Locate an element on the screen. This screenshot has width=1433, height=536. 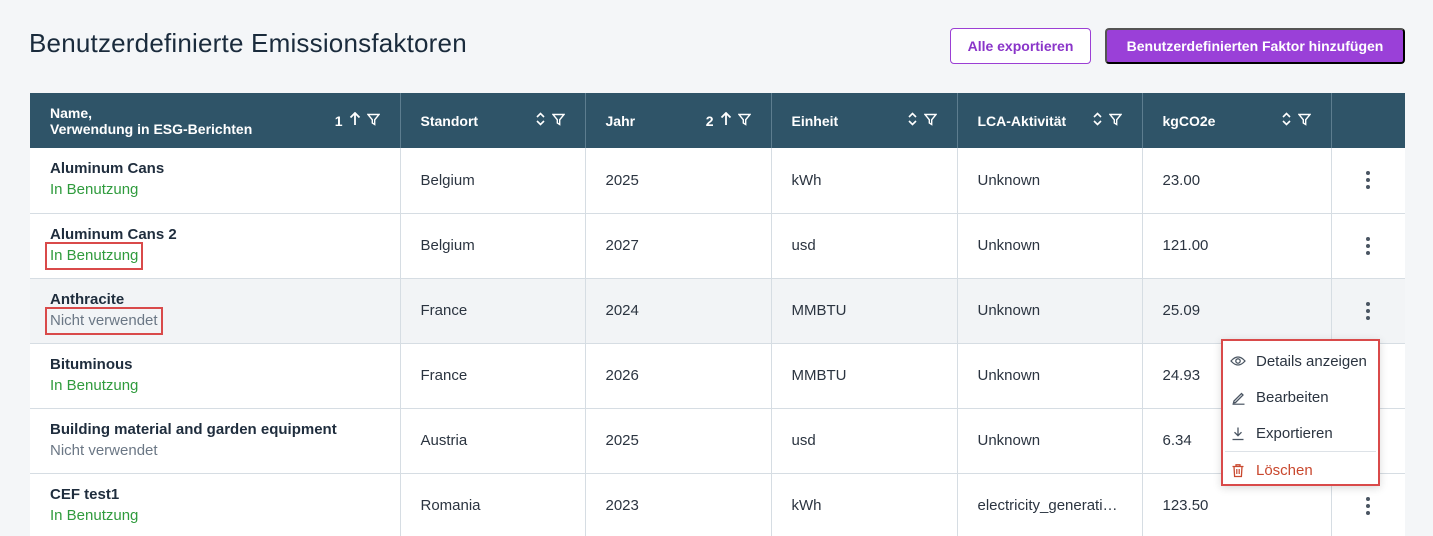
cell-location: Romania is located at coordinates (493, 504).